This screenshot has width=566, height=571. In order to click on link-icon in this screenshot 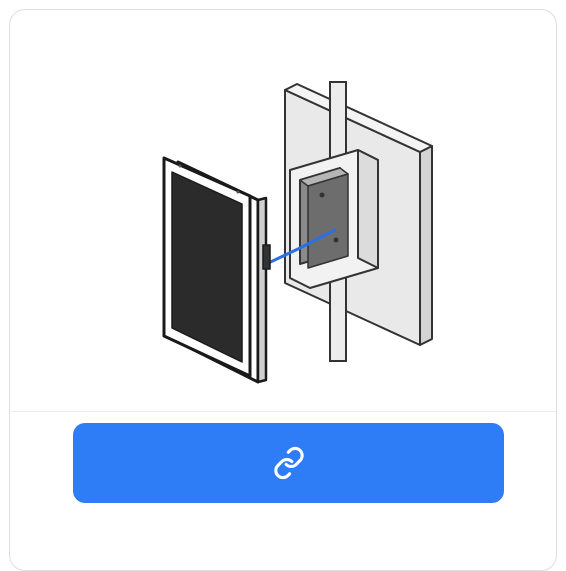, I will do `click(288, 463)`.